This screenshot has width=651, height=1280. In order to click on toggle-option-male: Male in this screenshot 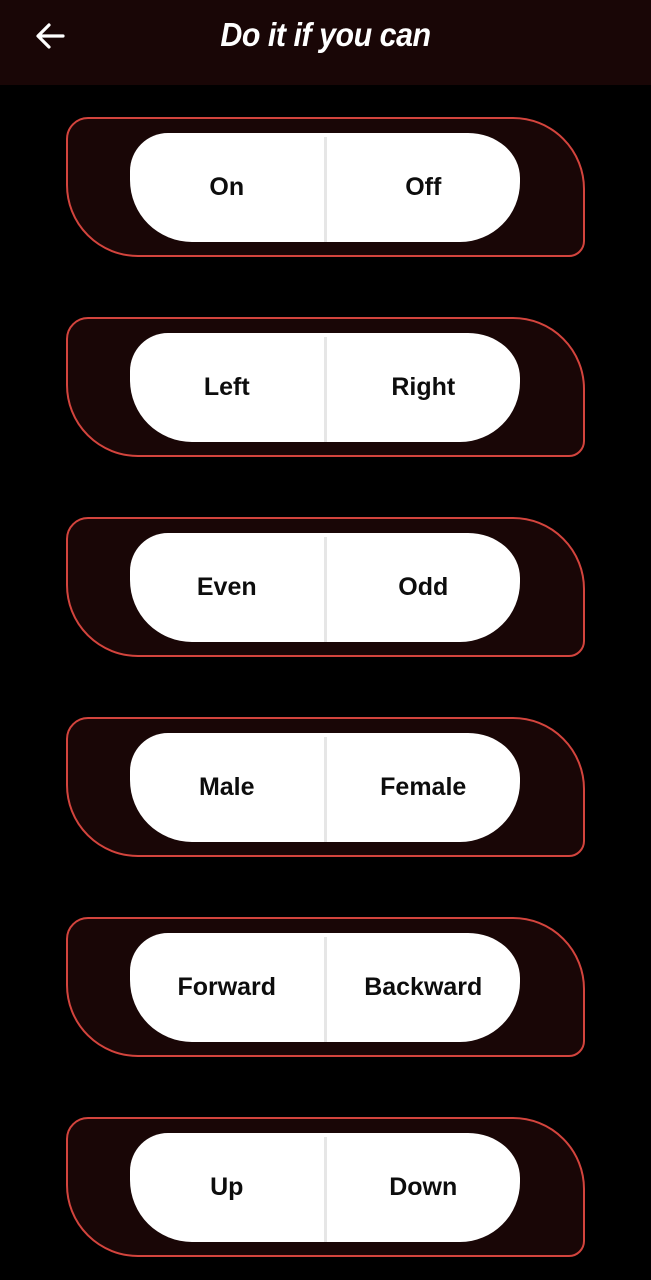, I will do `click(227, 787)`.